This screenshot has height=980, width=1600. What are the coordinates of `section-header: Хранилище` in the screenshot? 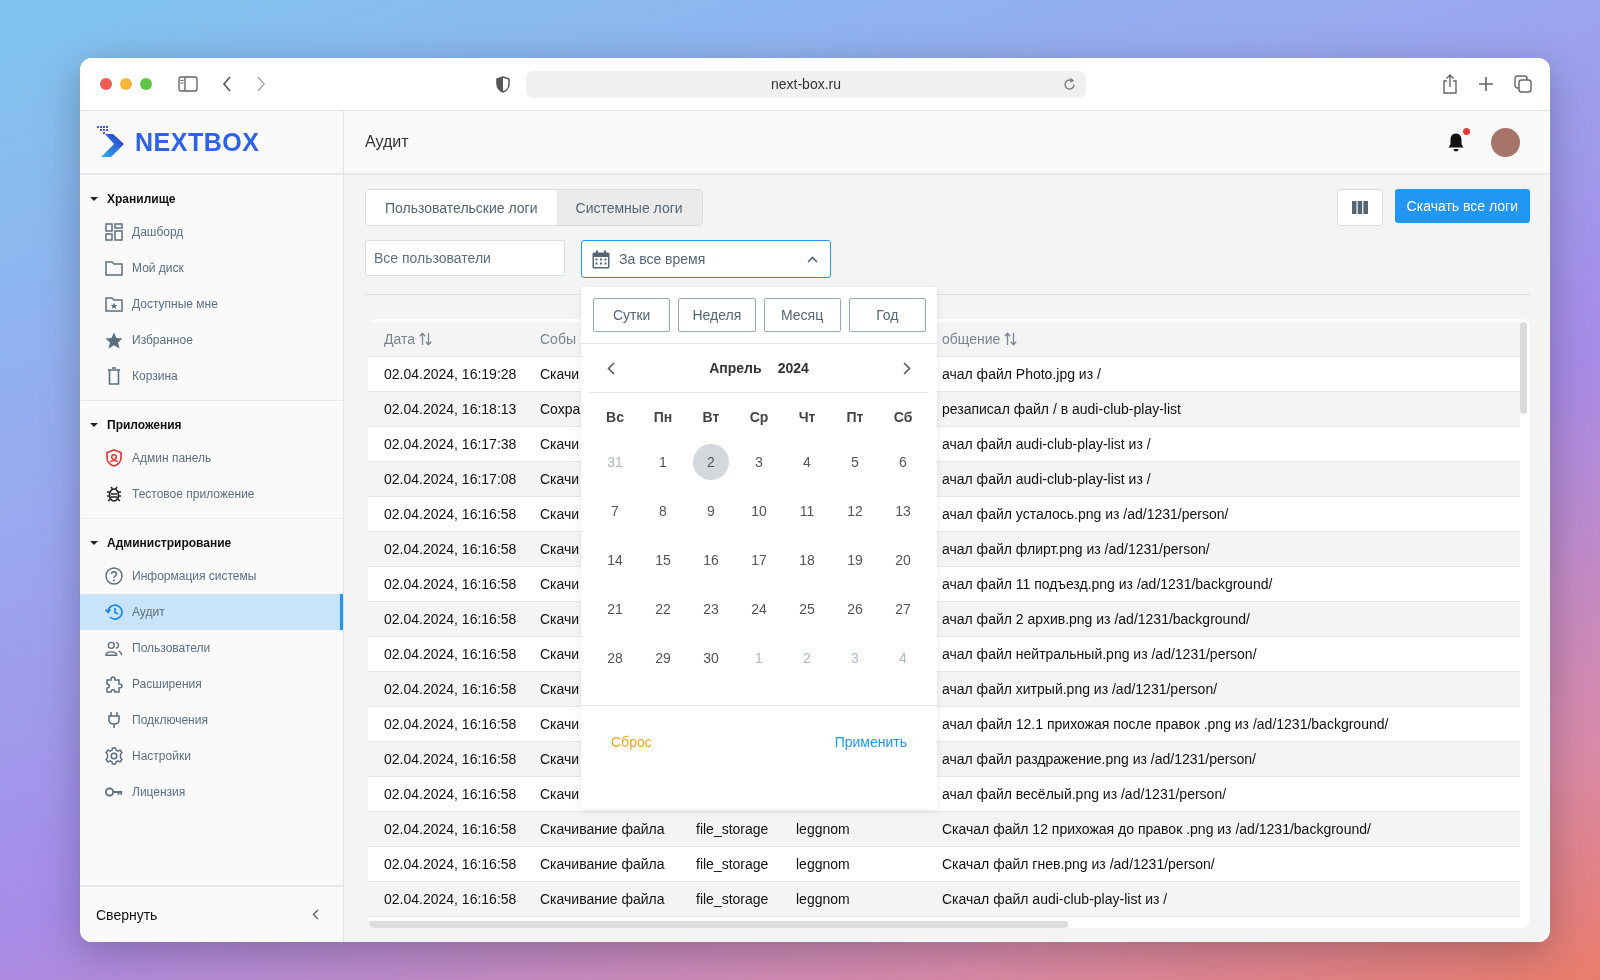 It's located at (211, 199).